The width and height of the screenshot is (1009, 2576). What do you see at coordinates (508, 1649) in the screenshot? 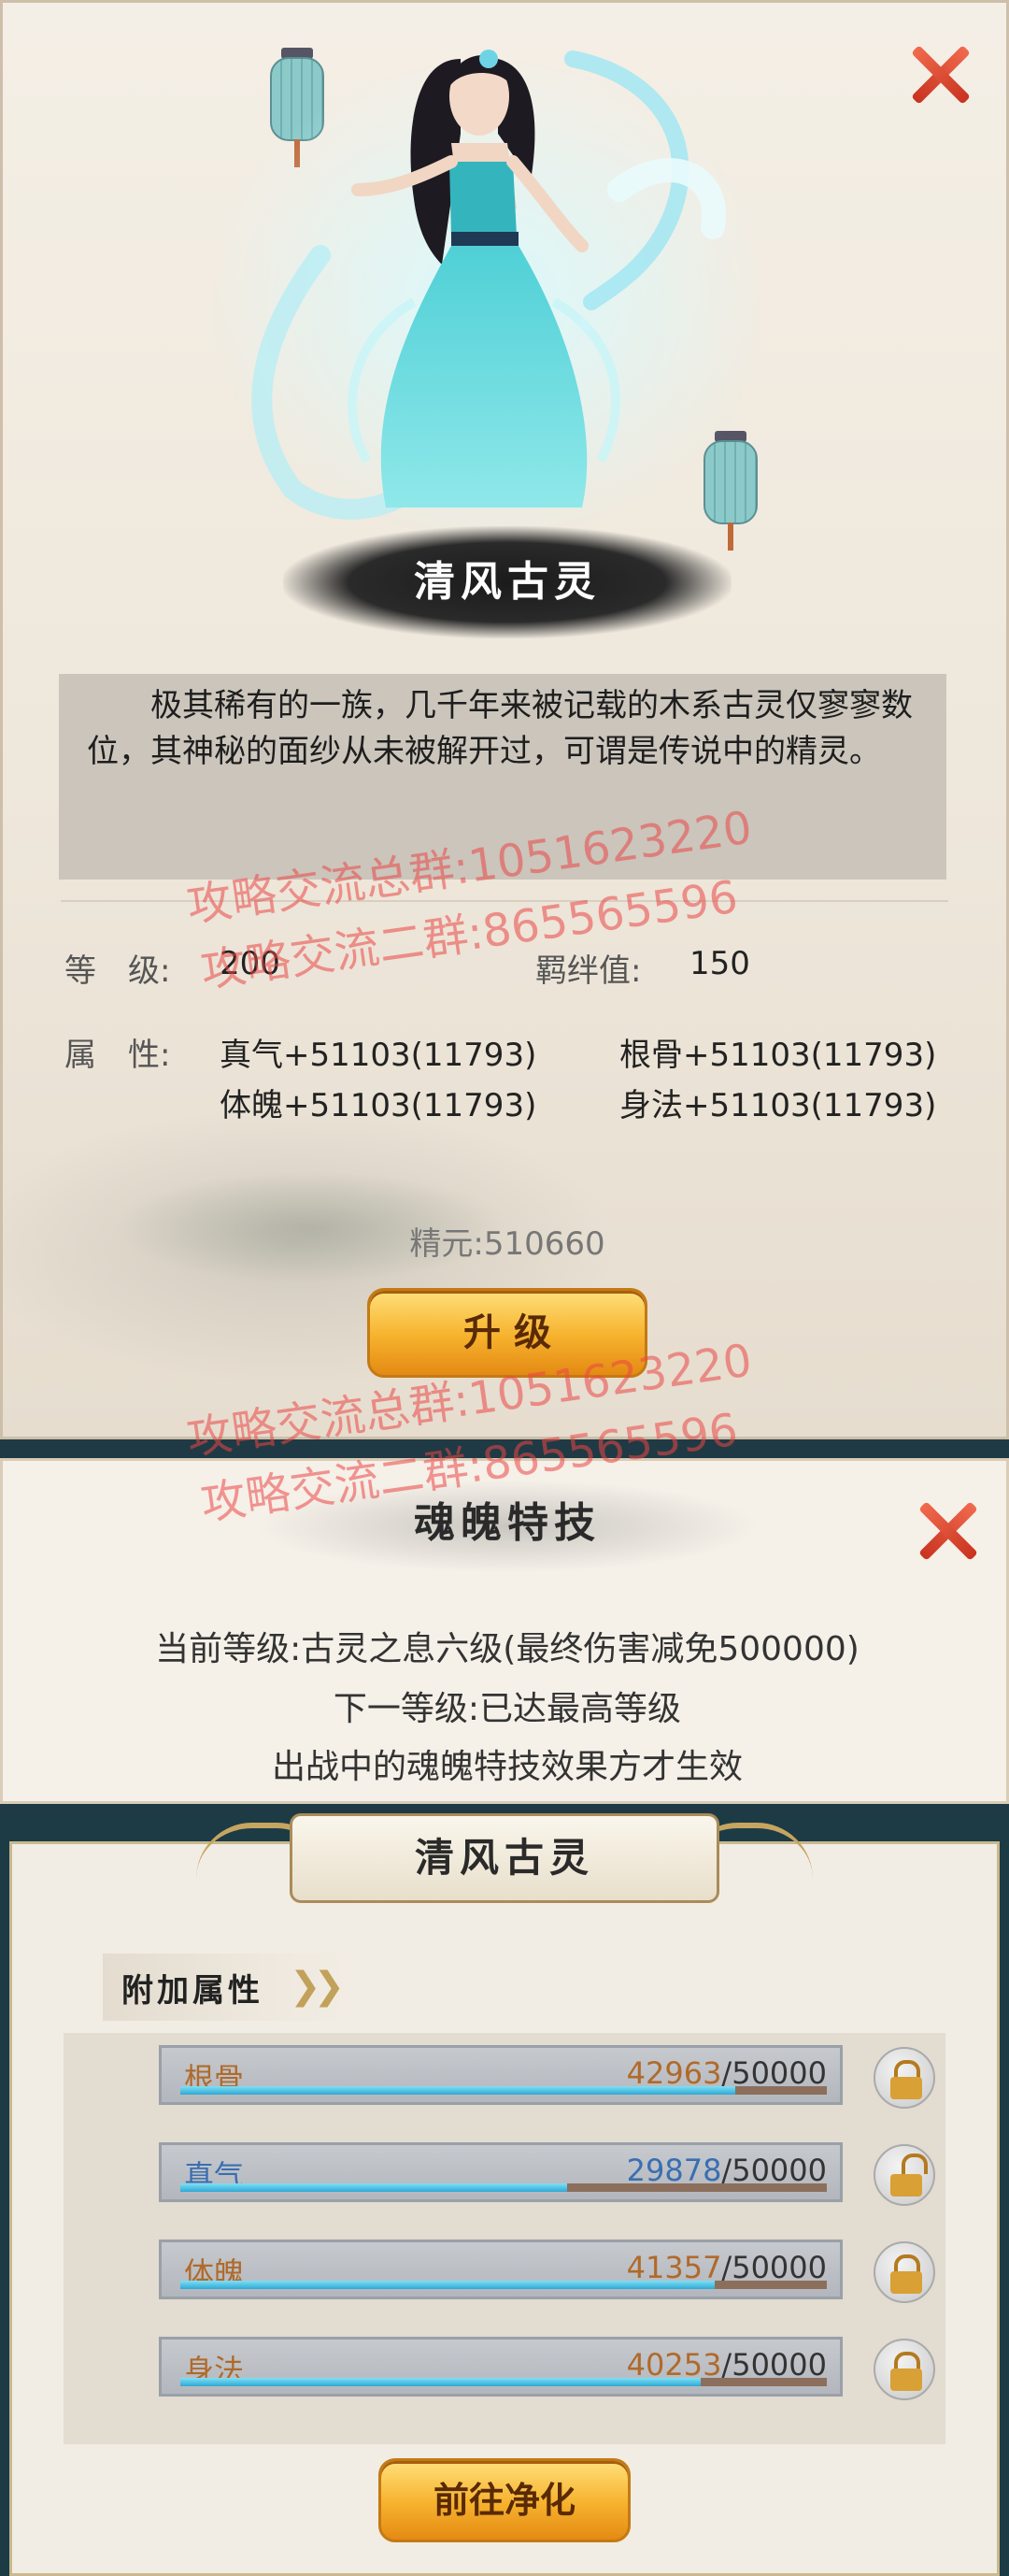
I see `skill-current-level: 当前等级:古灵之息六级(最终伤害减免500000)` at bounding box center [508, 1649].